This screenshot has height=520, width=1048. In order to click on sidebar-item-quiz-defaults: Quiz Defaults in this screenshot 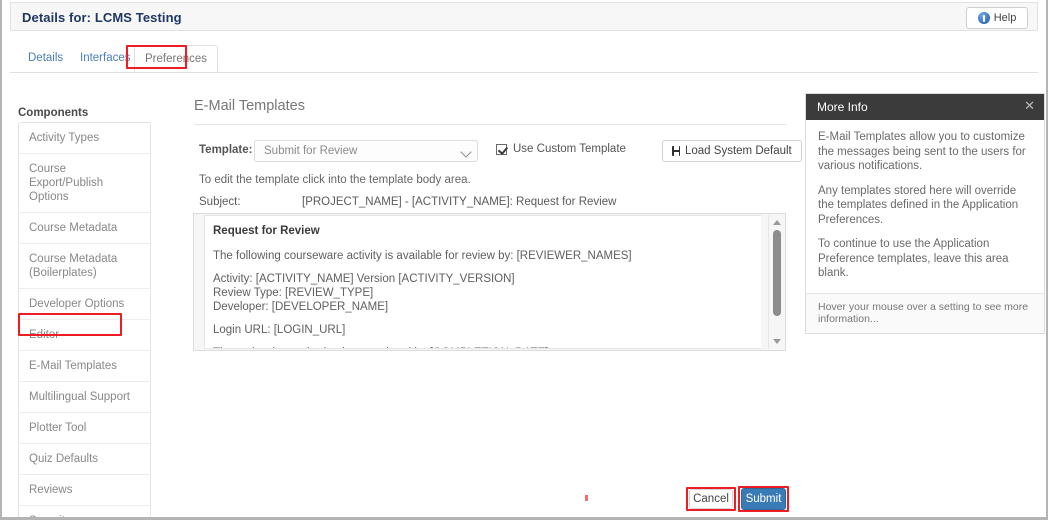, I will do `click(84, 459)`.